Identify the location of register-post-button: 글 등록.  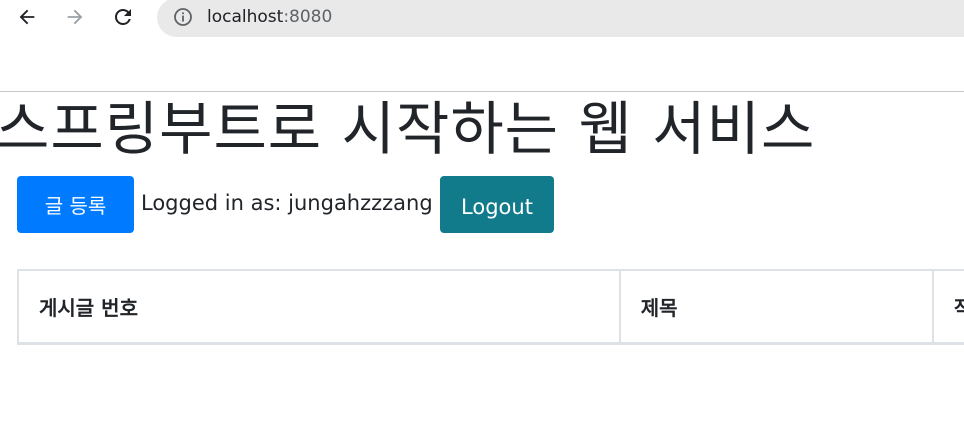
(75, 204).